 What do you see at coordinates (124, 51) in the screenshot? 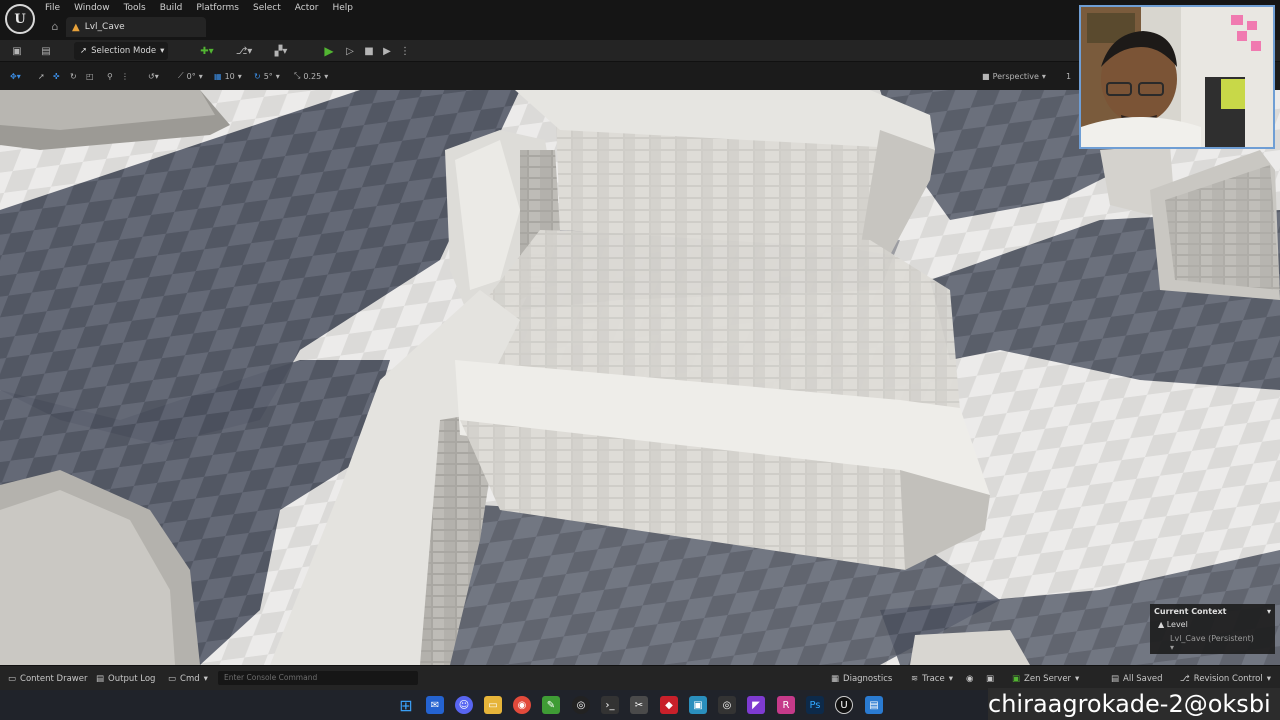
I see `selection-mode-label: Selection Mode` at bounding box center [124, 51].